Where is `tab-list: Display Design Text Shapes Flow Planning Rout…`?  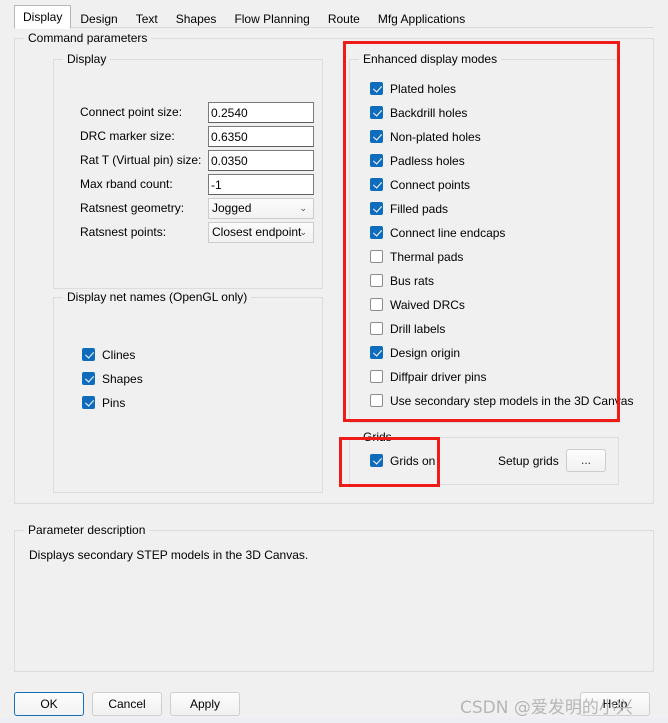 tab-list: Display Design Text Shapes Flow Planning Rout… is located at coordinates (244, 17).